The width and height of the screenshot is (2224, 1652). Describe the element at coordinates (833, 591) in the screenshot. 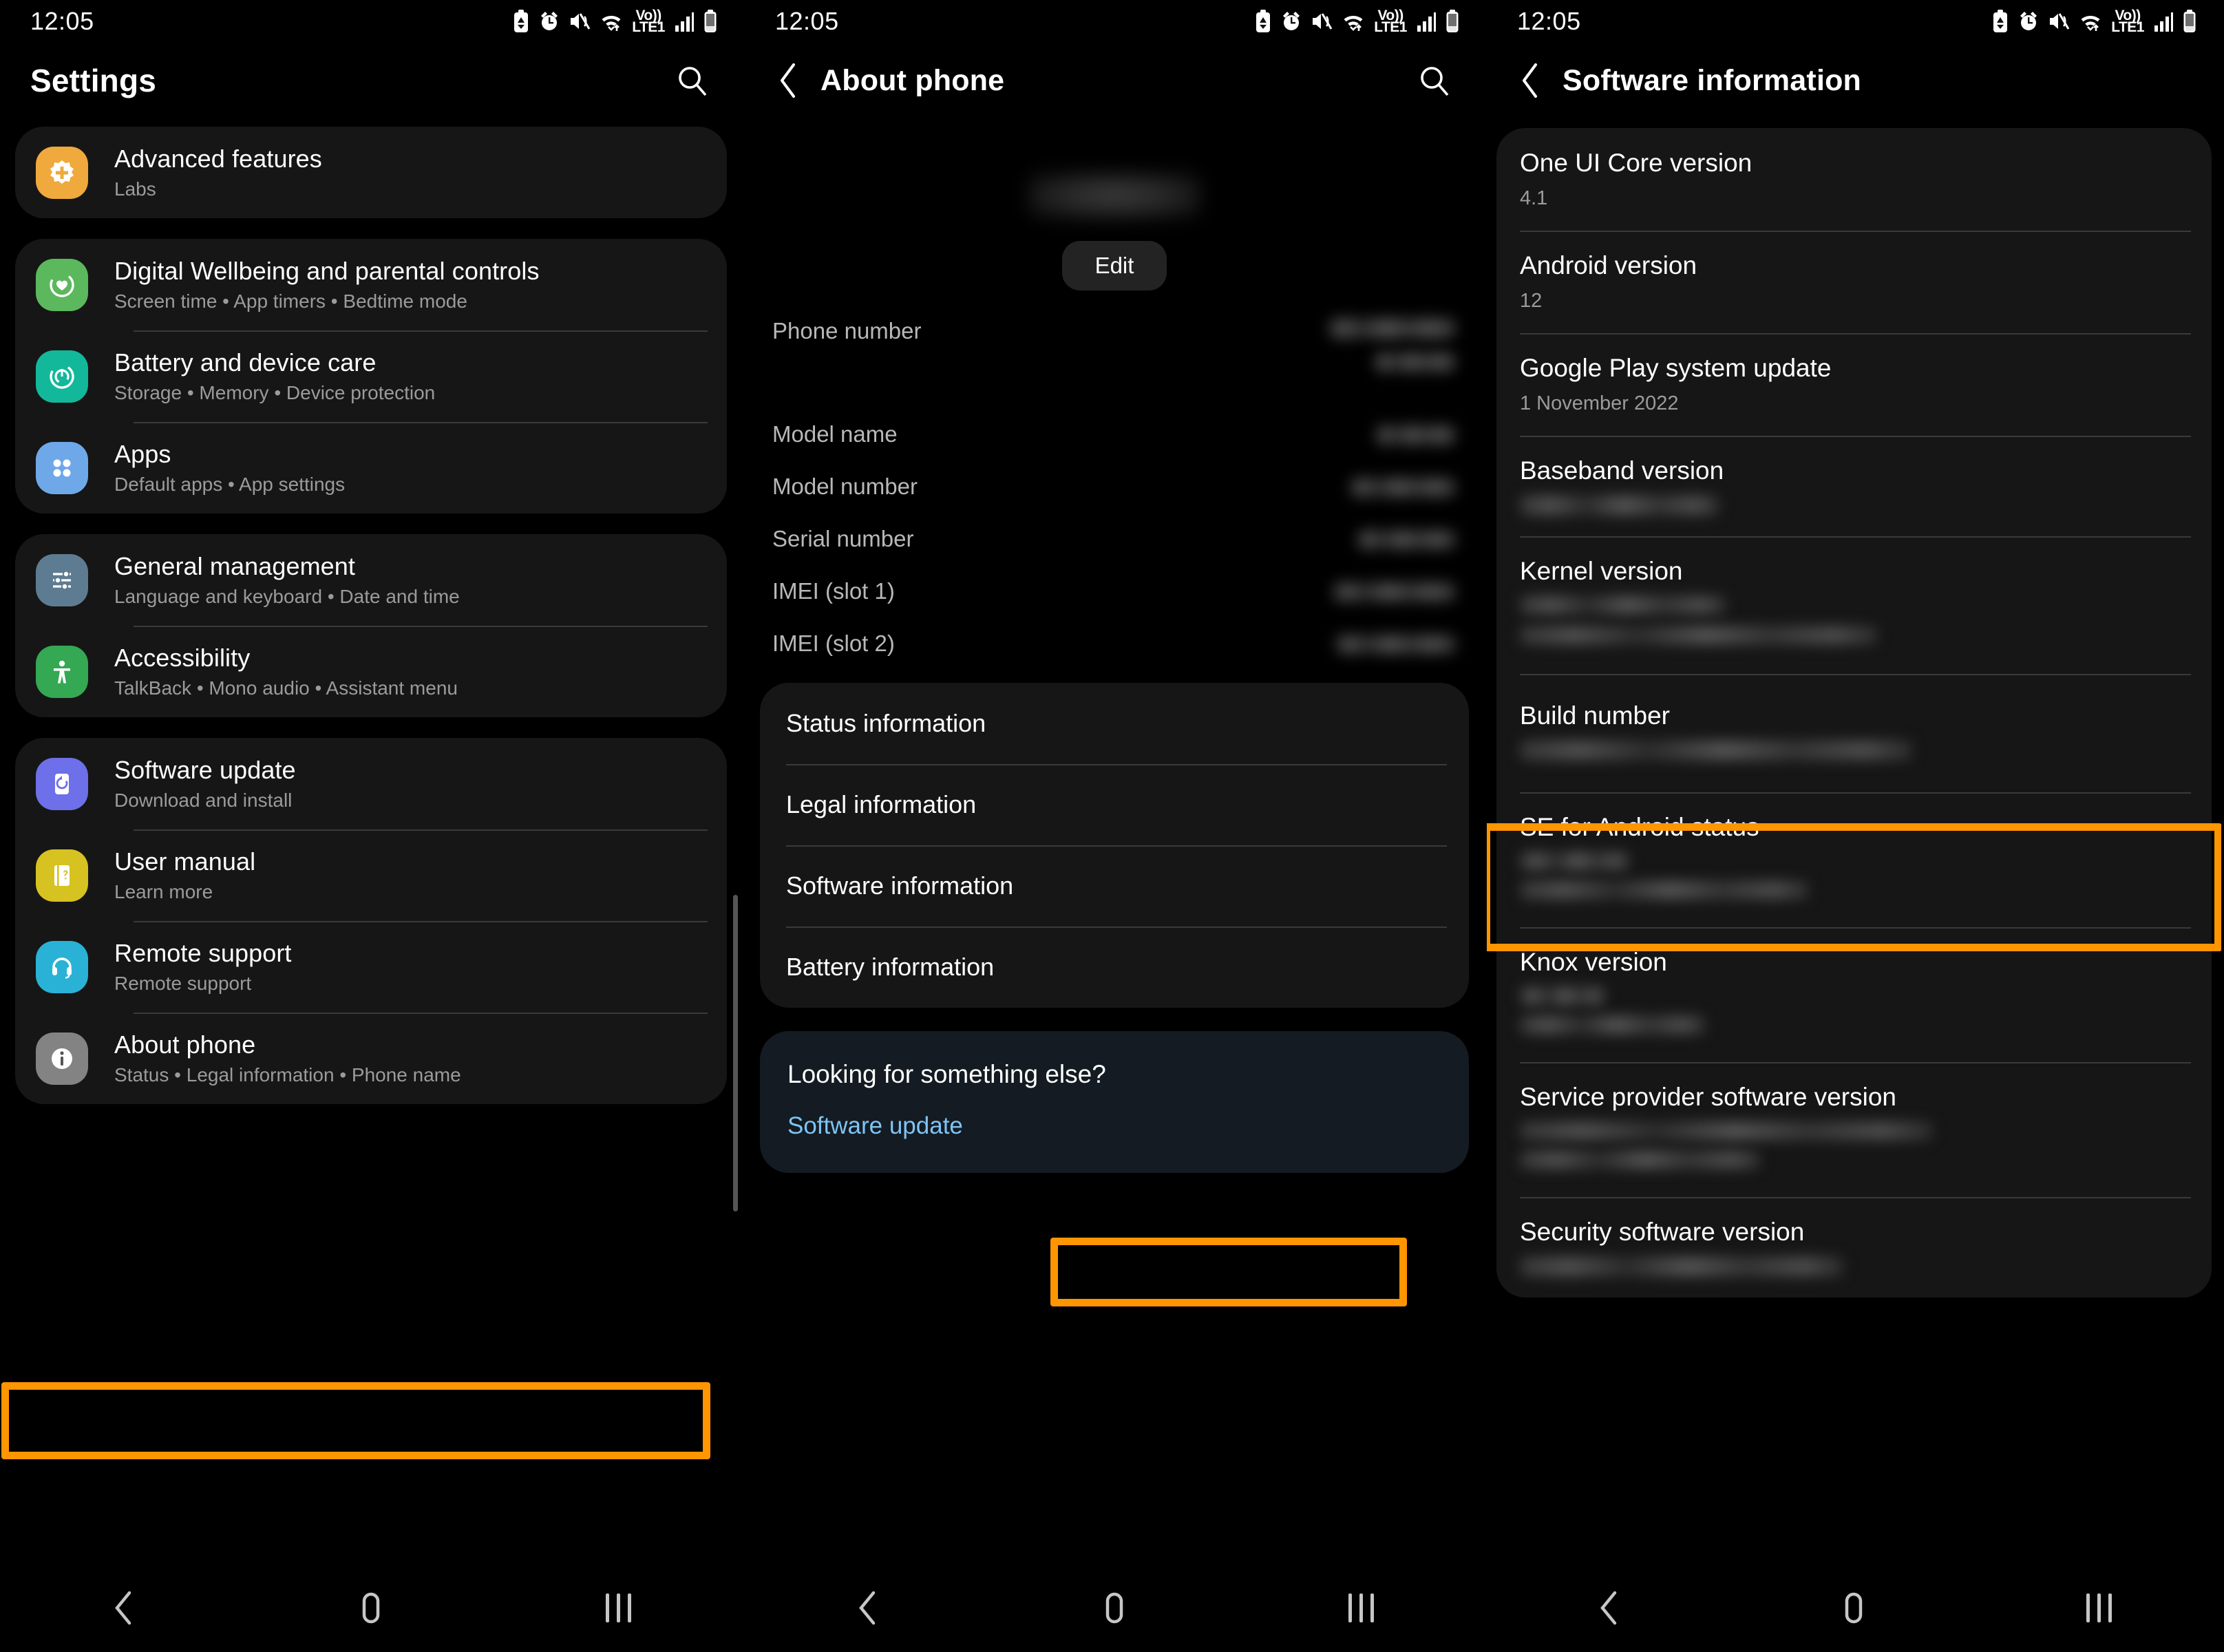

I see `info-label: IMEI (slot 1)` at that location.